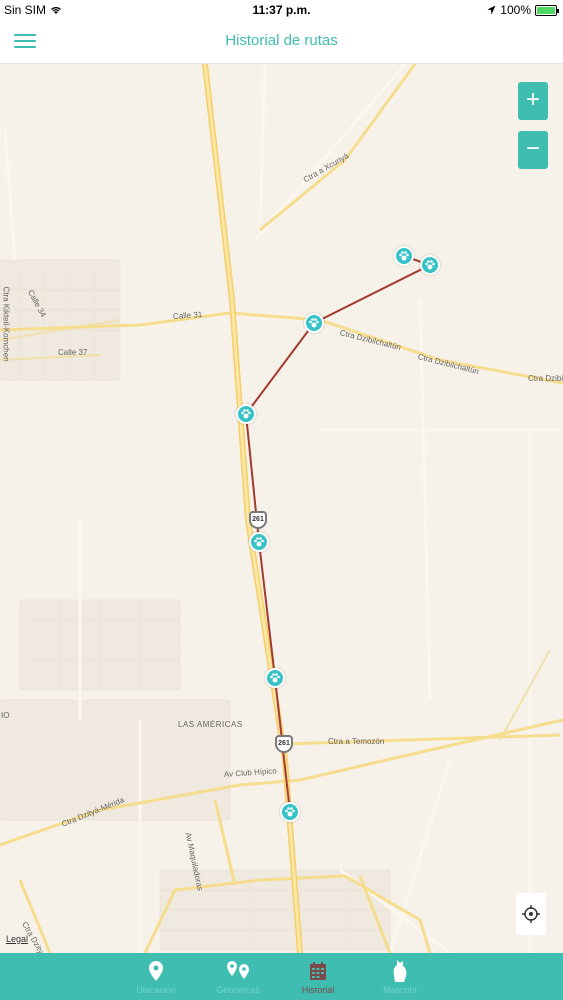  What do you see at coordinates (533, 150) in the screenshot?
I see `zoom-out-button: −` at bounding box center [533, 150].